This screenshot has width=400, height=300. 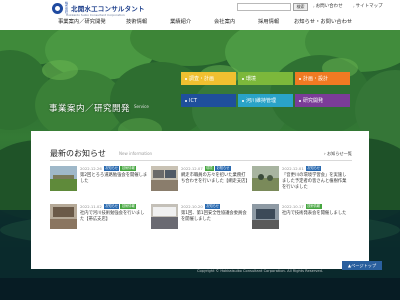 What do you see at coordinates (112, 217) in the screenshot?
I see `news-title: 社内で河川技術勉強会を行いました【帯広支店】` at bounding box center [112, 217].